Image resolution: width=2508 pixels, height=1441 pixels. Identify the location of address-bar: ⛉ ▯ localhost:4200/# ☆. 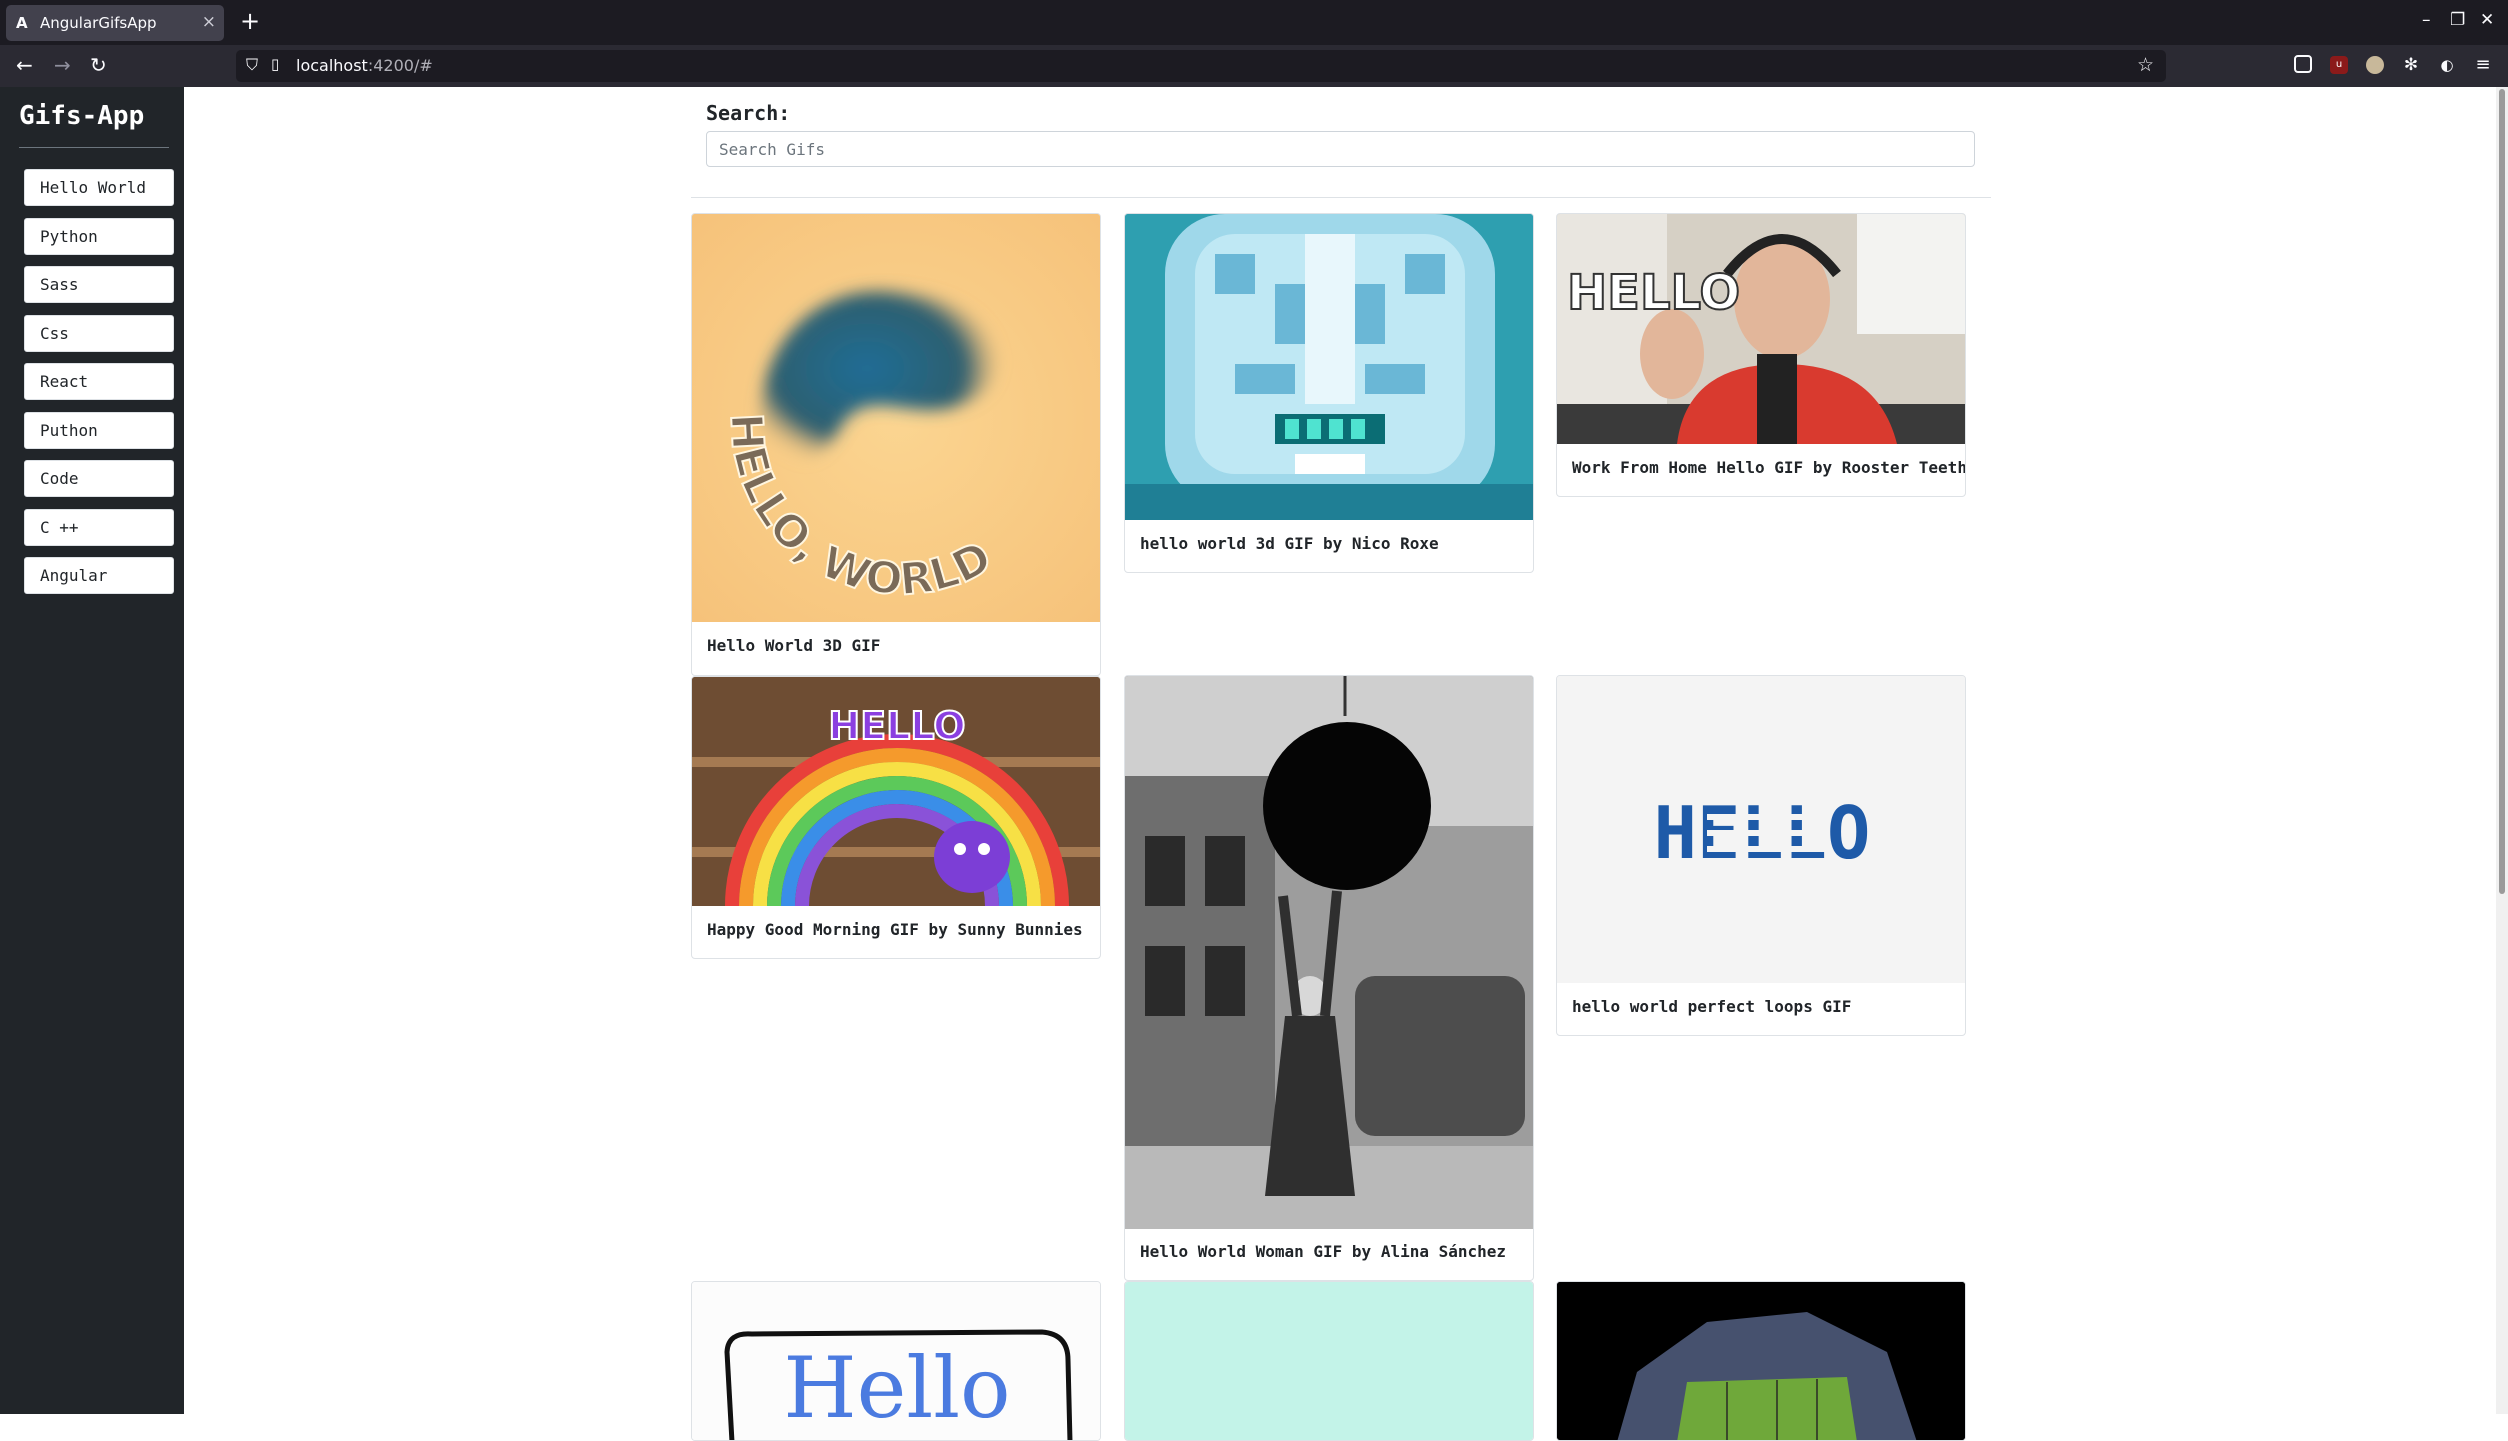
(1201, 66).